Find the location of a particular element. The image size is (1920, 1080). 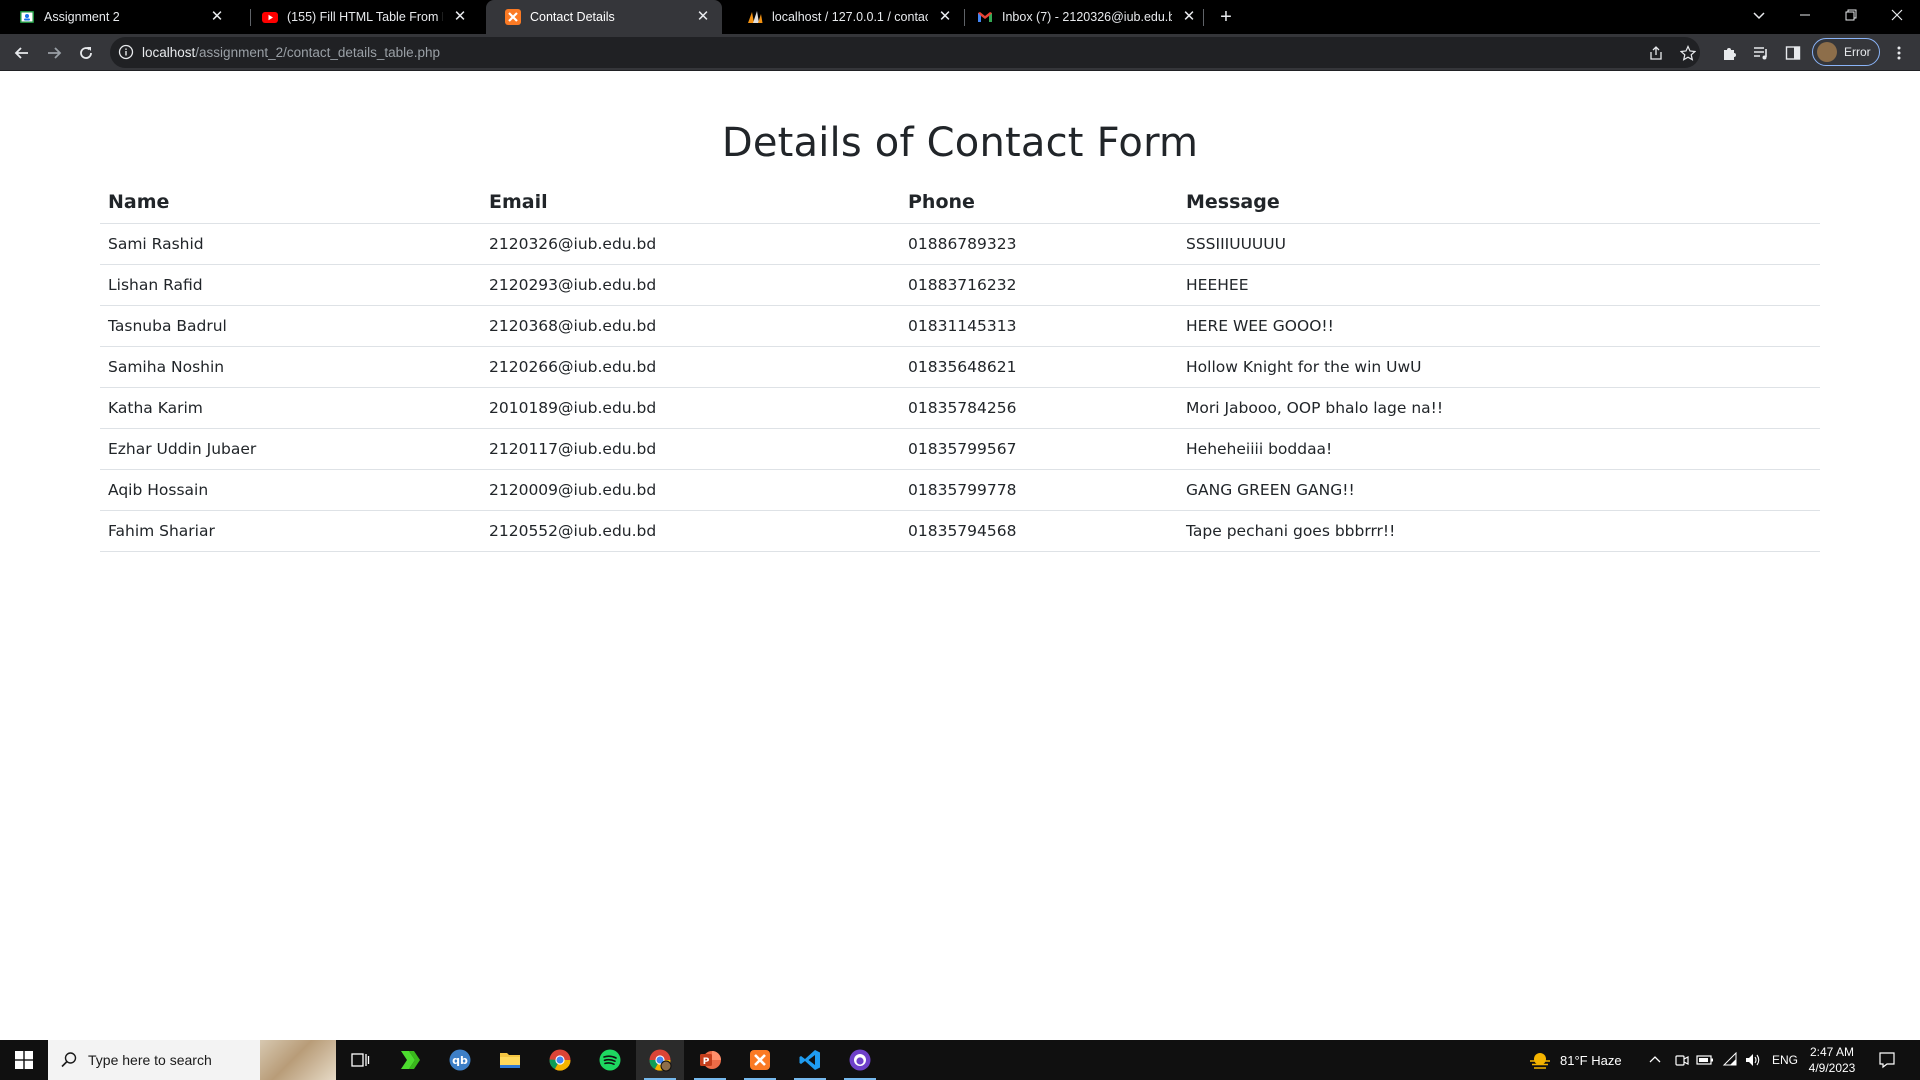

chrome-icon is located at coordinates (560, 1060).